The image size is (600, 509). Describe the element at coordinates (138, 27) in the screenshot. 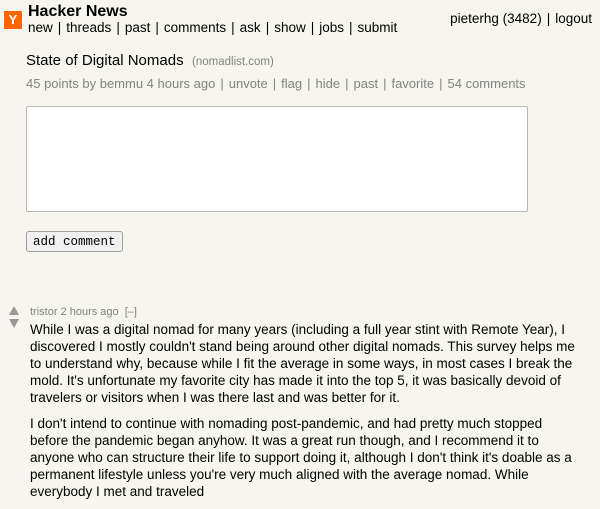

I see `nav-past: past` at that location.